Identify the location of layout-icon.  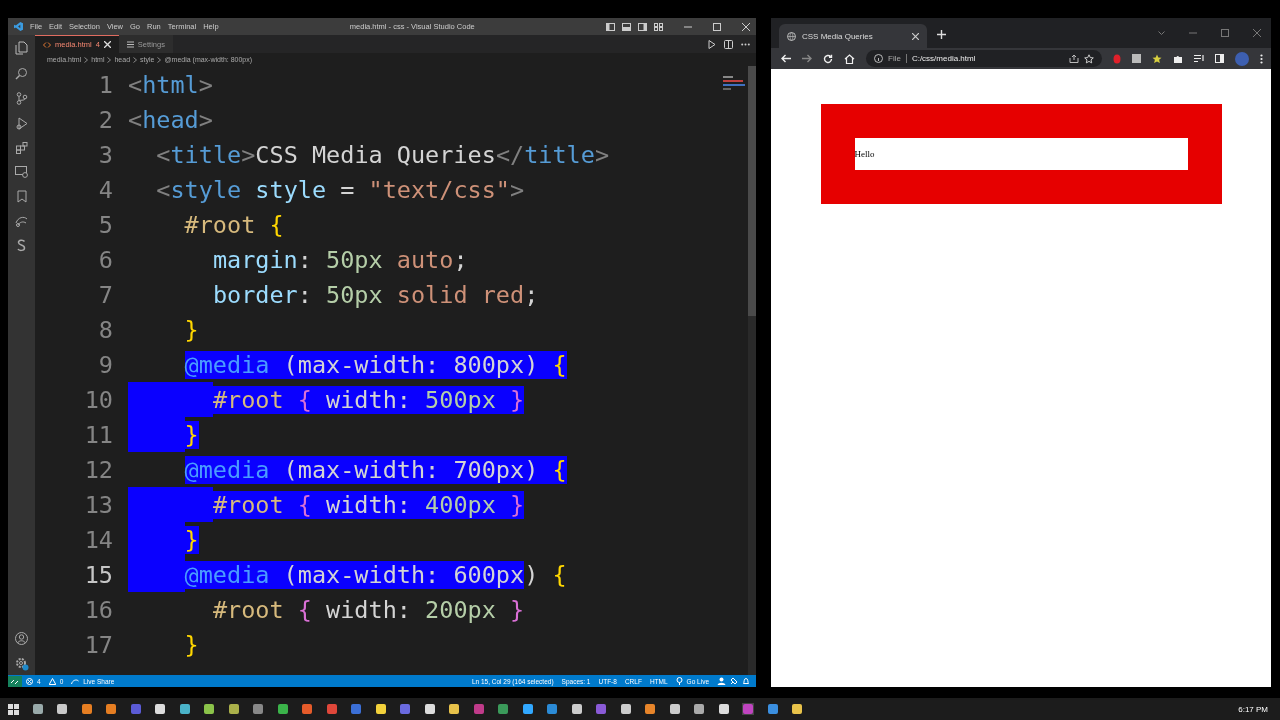
(610, 26).